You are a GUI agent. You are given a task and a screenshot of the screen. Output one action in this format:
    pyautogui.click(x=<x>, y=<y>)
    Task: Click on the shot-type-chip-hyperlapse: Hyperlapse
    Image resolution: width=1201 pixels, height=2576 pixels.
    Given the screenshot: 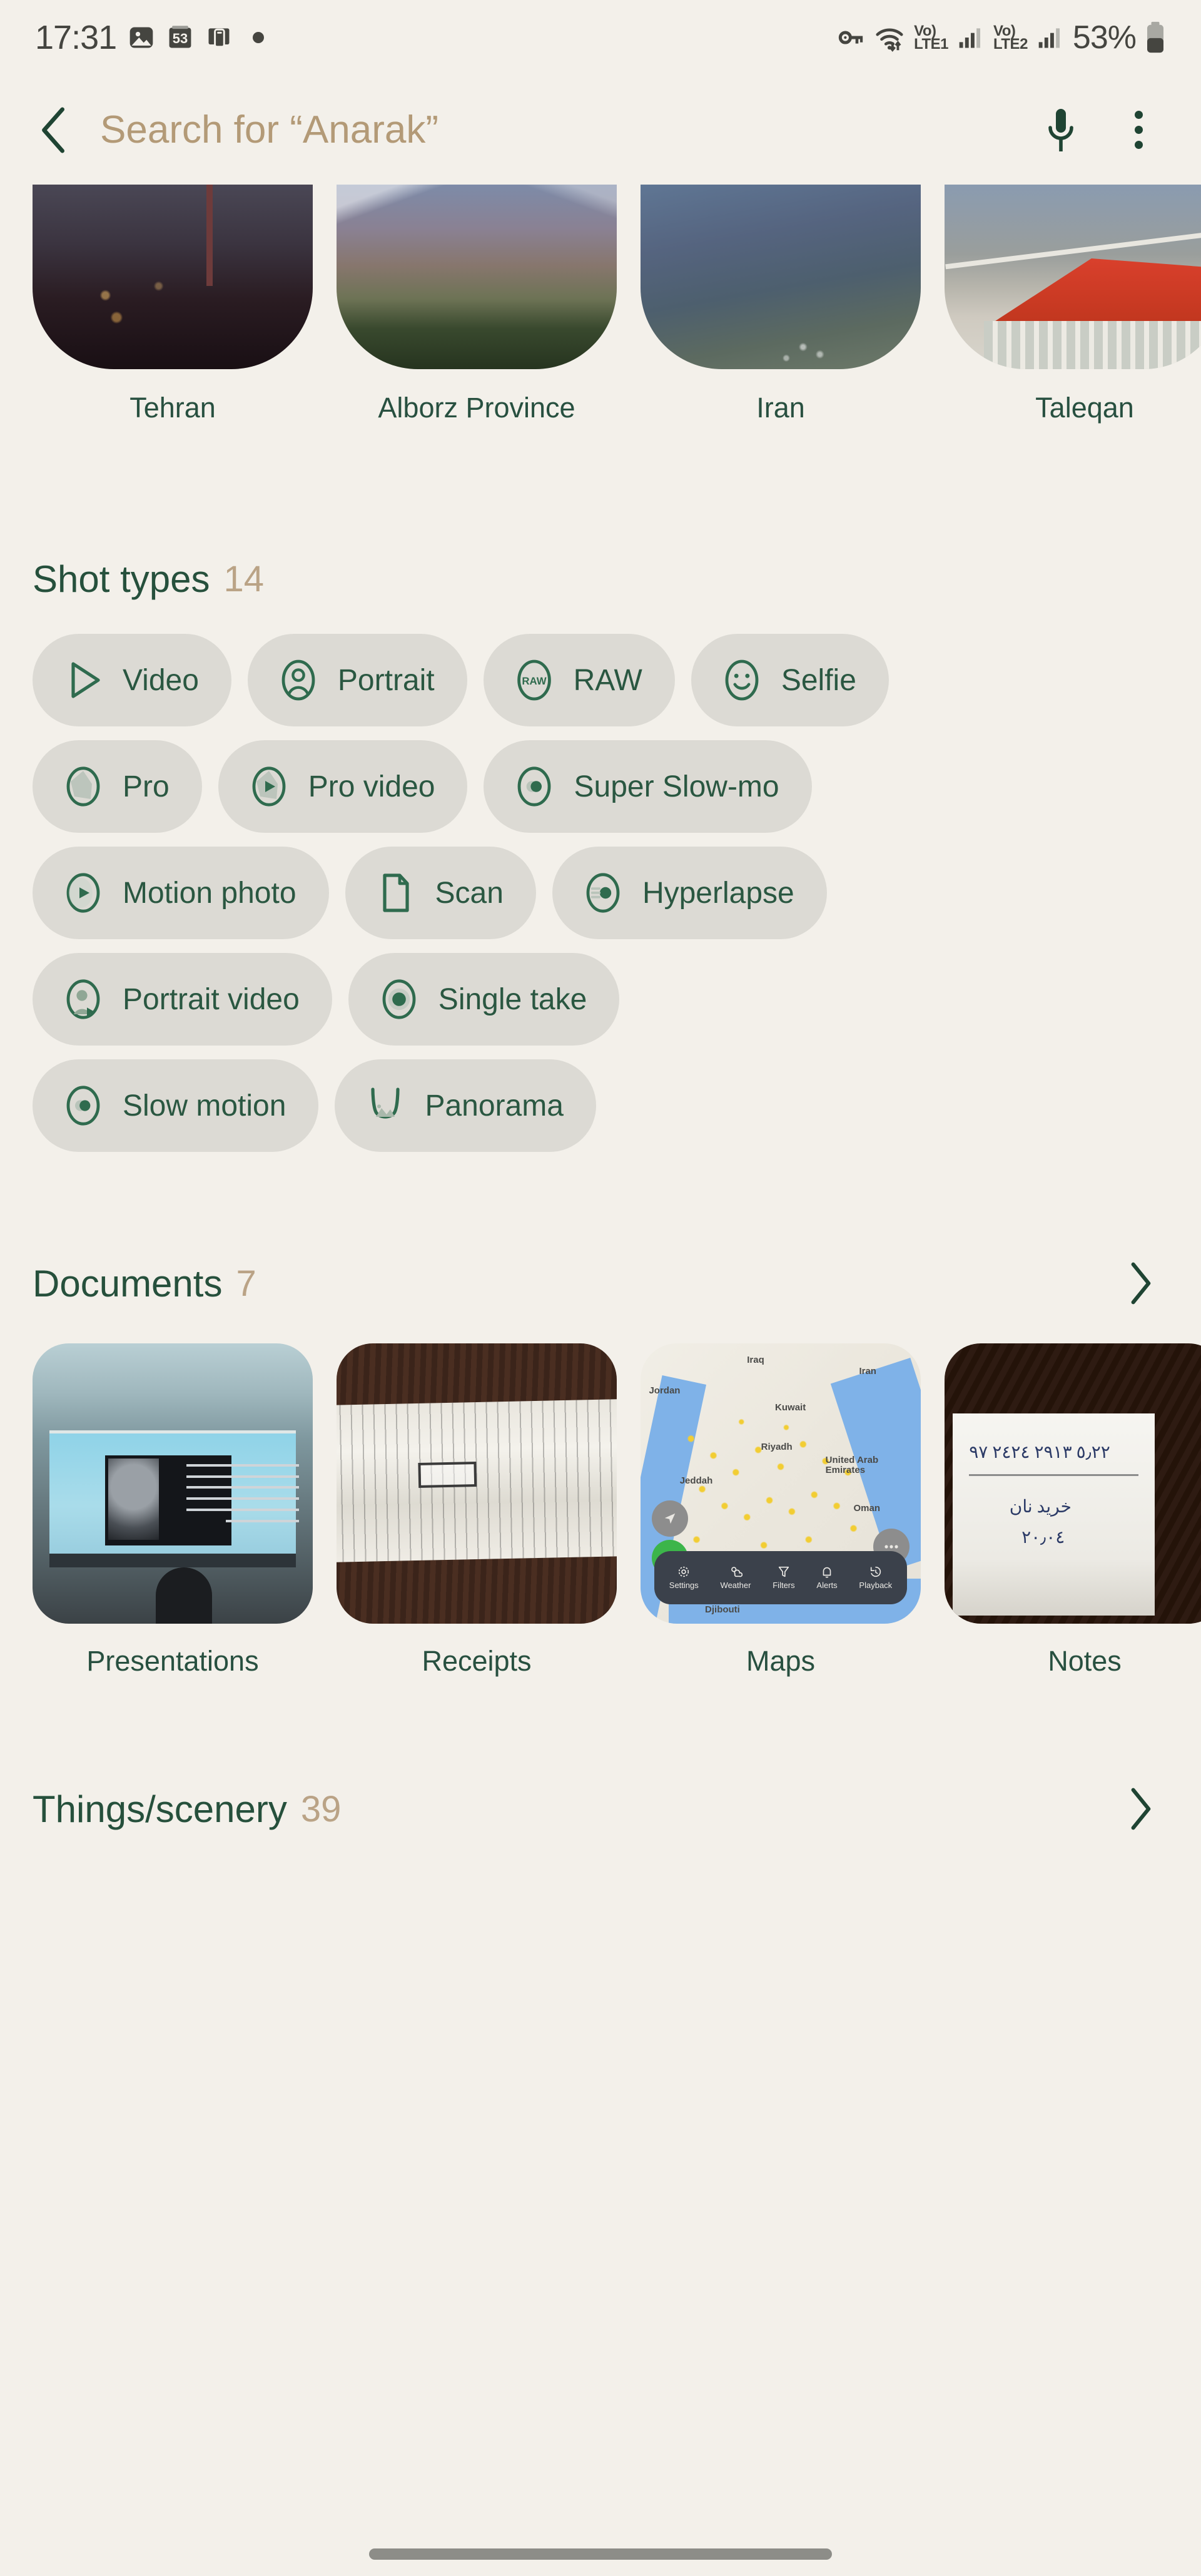 What is the action you would take?
    pyautogui.click(x=689, y=893)
    